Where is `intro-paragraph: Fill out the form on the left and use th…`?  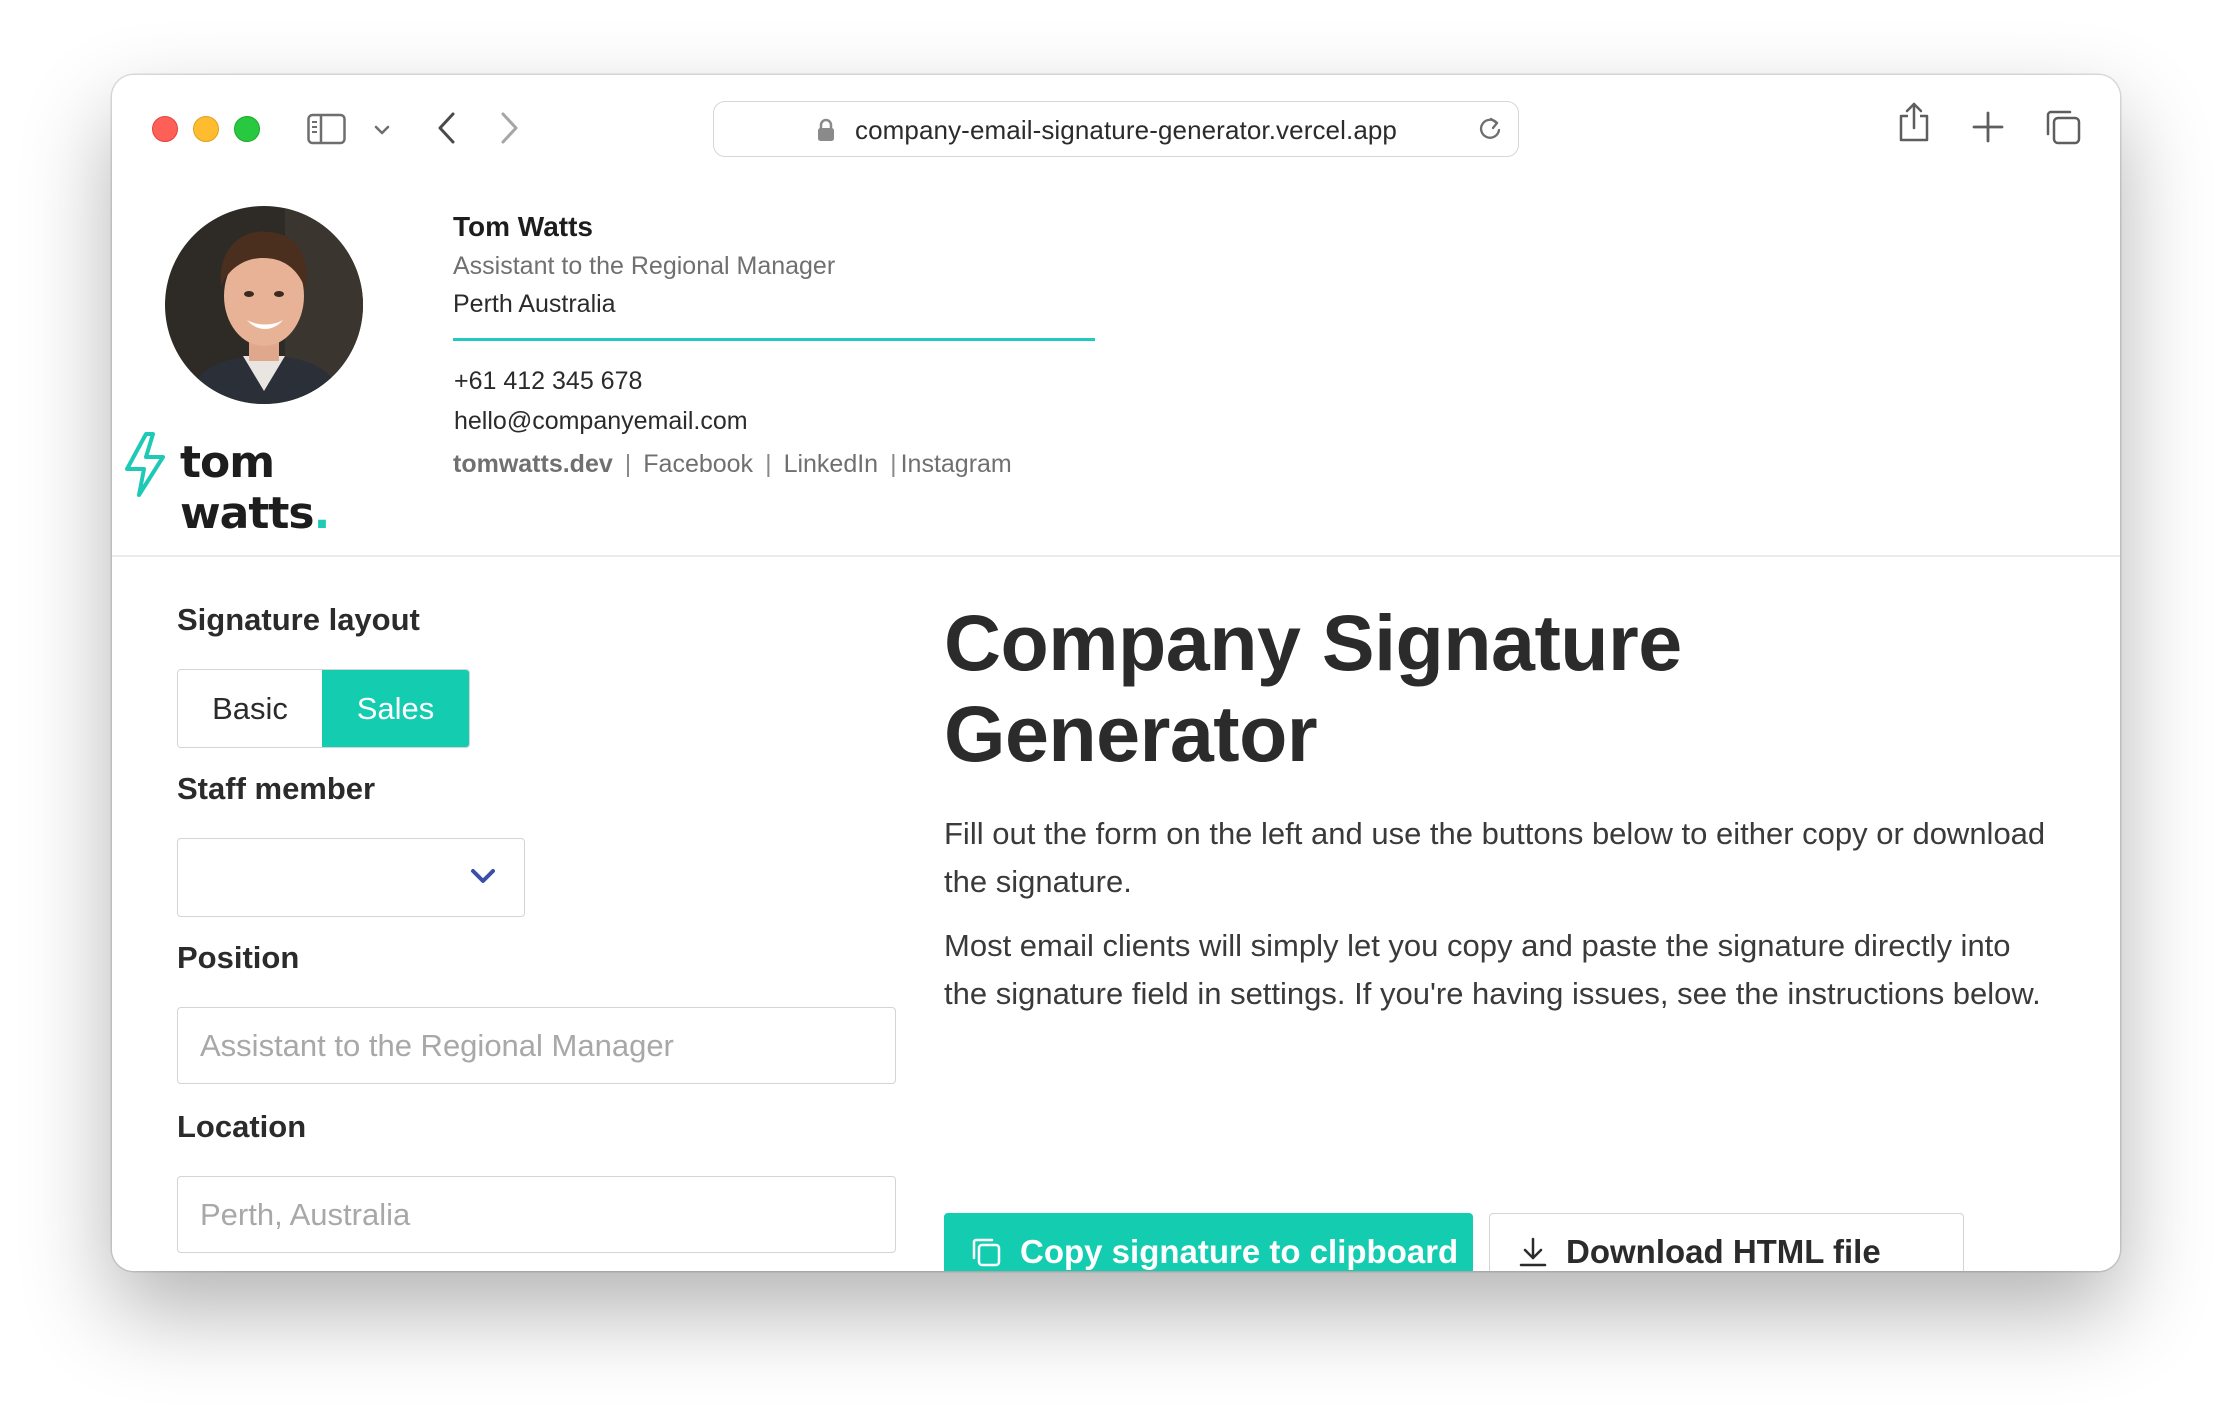
intro-paragraph: Fill out the form on the left and use th… is located at coordinates (1495, 857).